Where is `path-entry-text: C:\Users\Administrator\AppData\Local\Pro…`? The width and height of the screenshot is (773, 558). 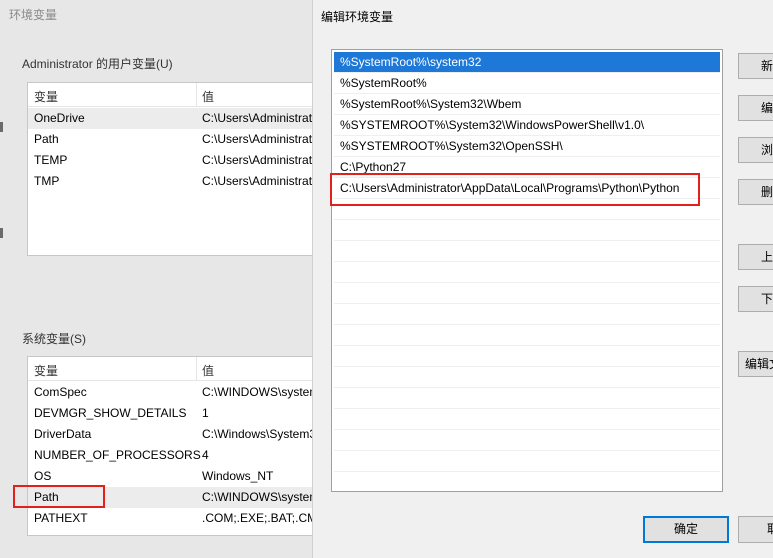 path-entry-text: C:\Users\Administrator\AppData\Local\Pro… is located at coordinates (510, 188).